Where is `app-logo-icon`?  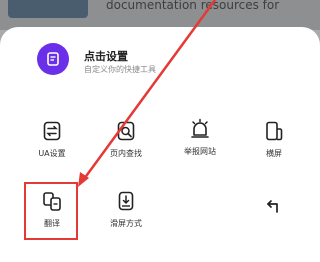
app-logo-icon is located at coordinates (53, 59).